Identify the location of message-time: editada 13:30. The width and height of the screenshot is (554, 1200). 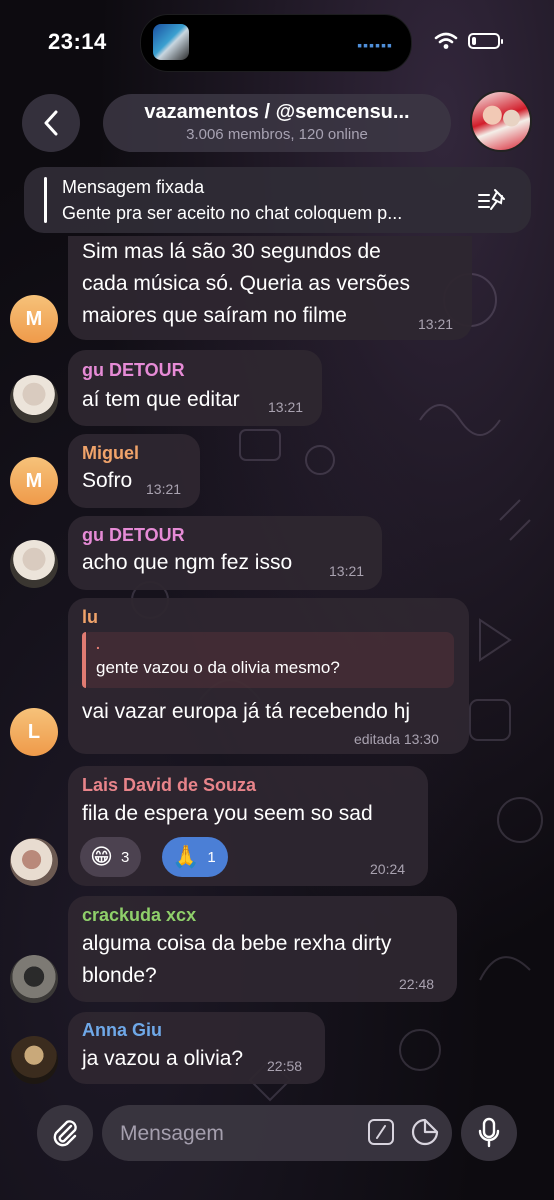
(396, 739).